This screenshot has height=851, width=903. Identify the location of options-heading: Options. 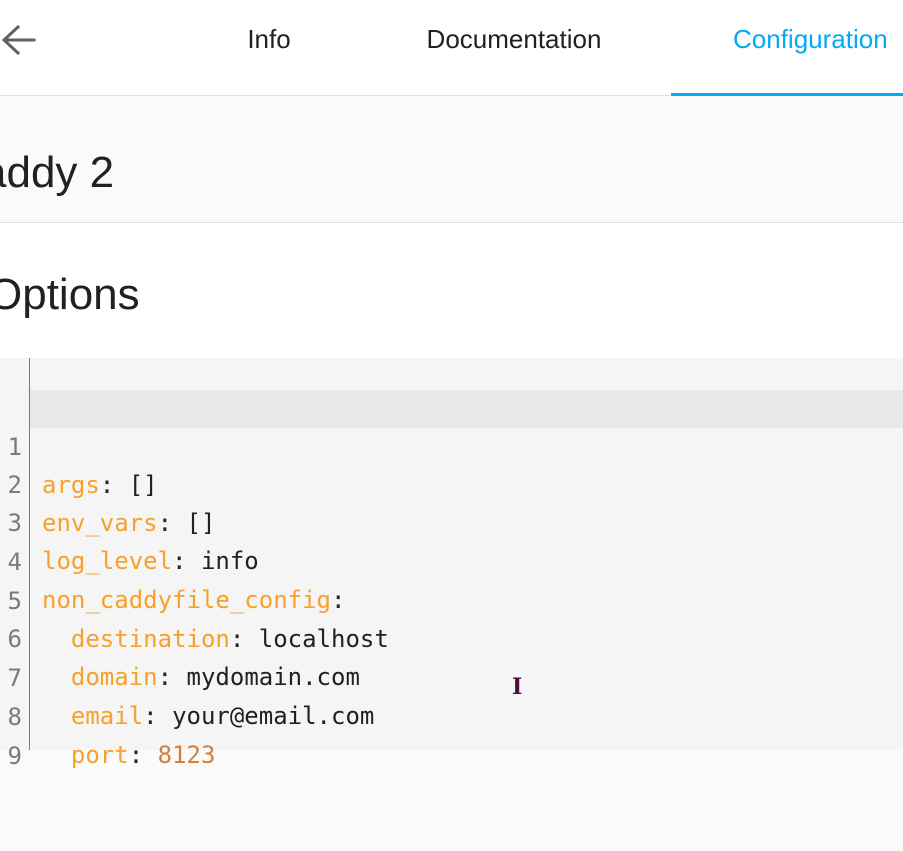
(70, 294).